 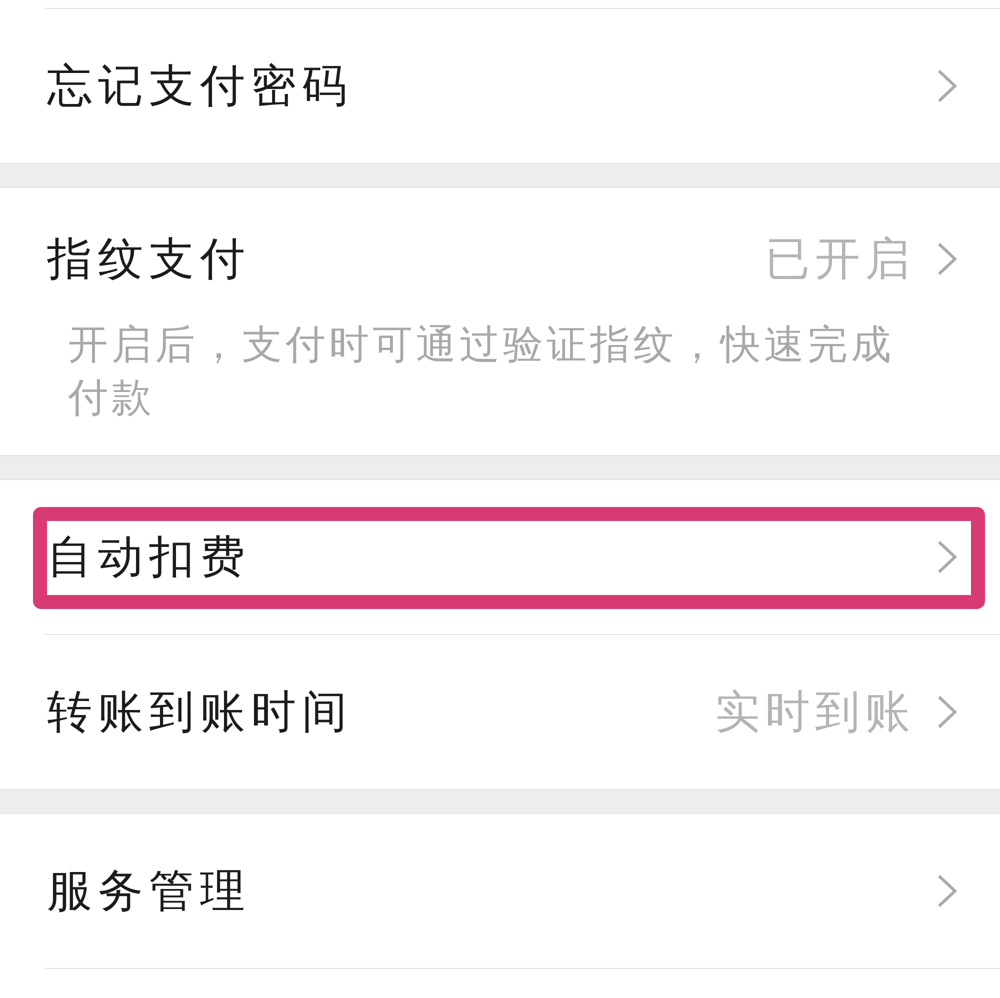 I want to click on row-label: 转账到账时间, so click(x=200, y=712).